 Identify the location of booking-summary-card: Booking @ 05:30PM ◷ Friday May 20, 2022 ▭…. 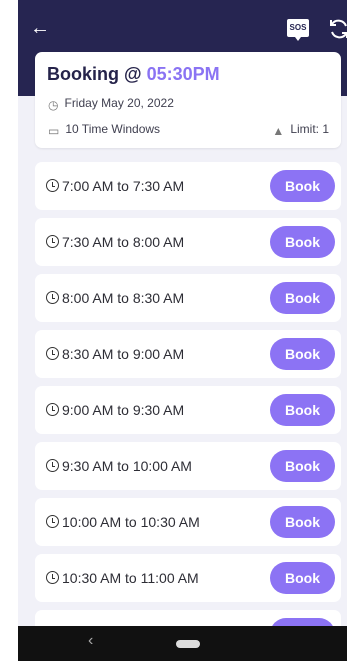
(188, 100).